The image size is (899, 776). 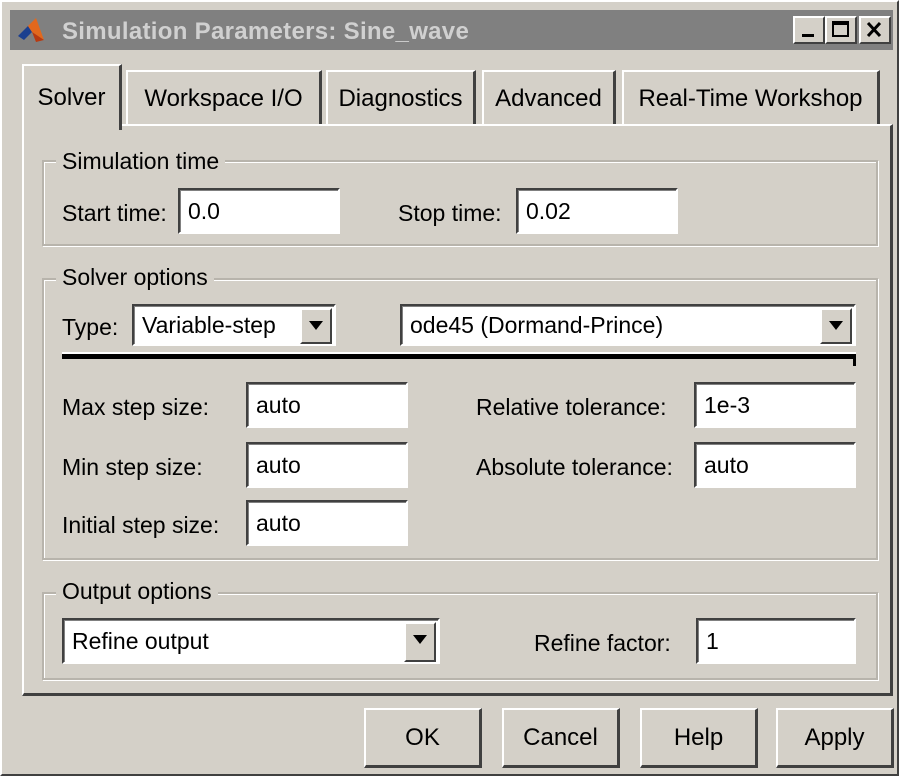 What do you see at coordinates (423, 738) in the screenshot?
I see `ok-button: OK` at bounding box center [423, 738].